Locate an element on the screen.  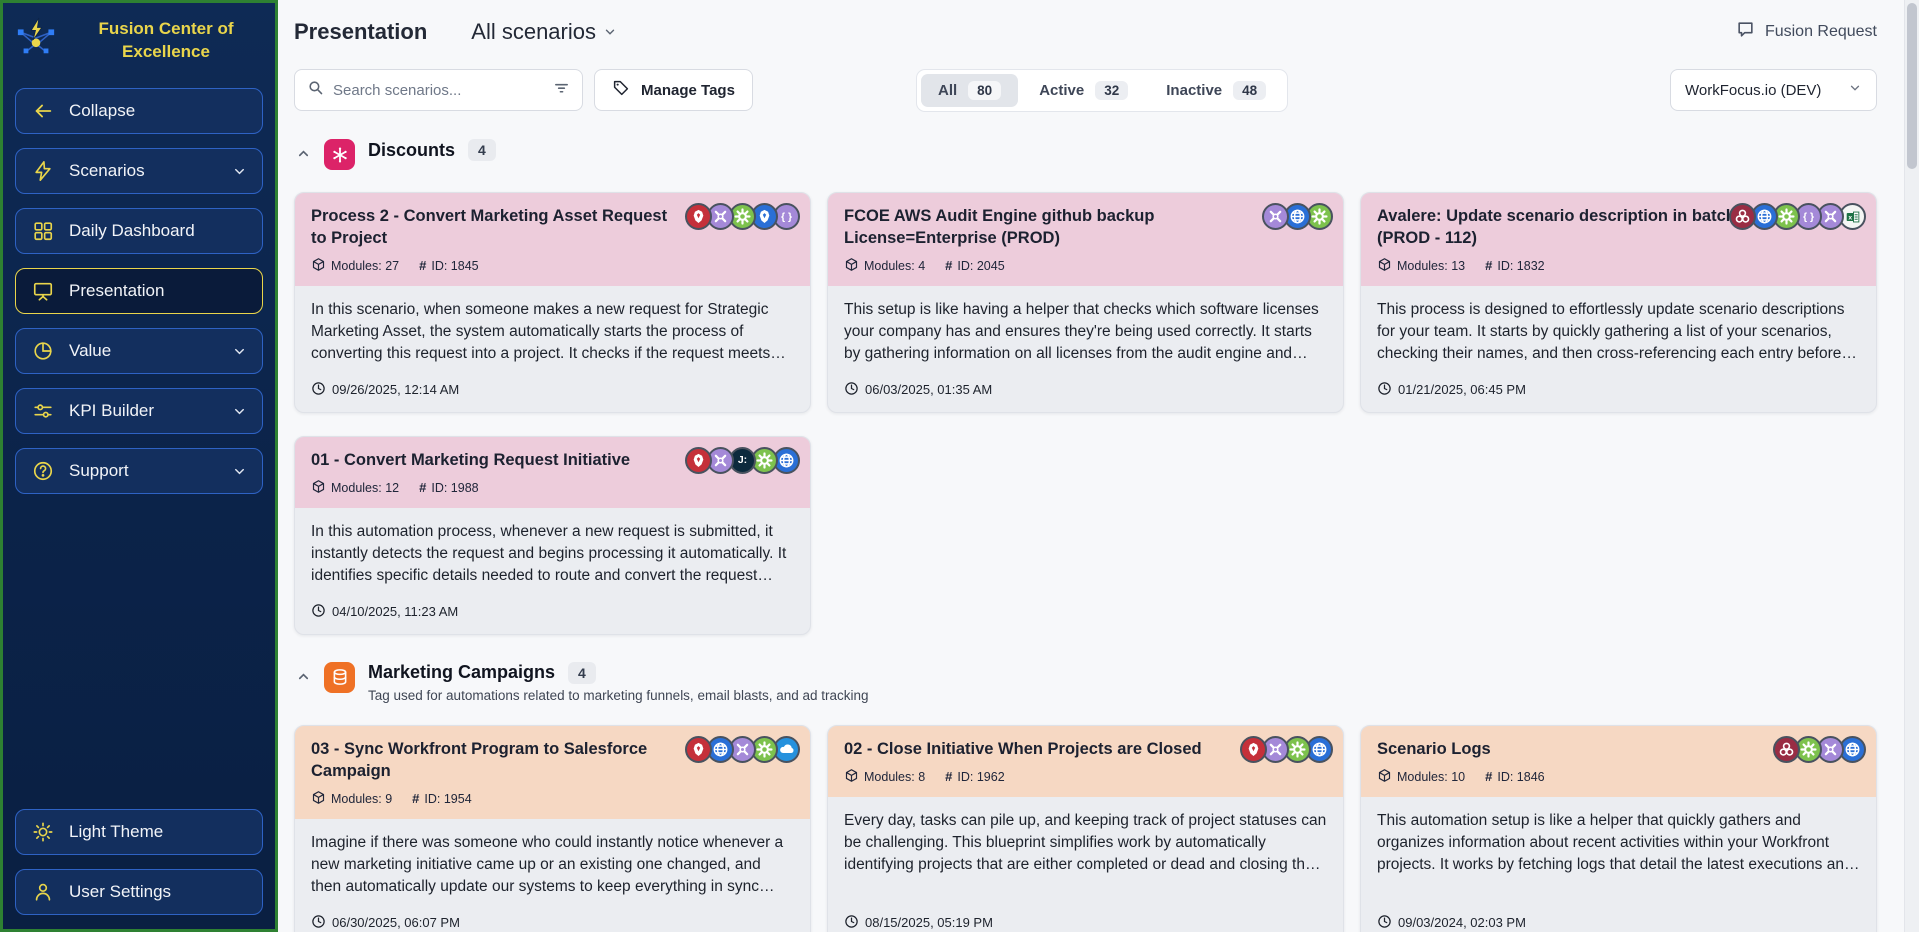
tab-all: All 80 is located at coordinates (970, 90).